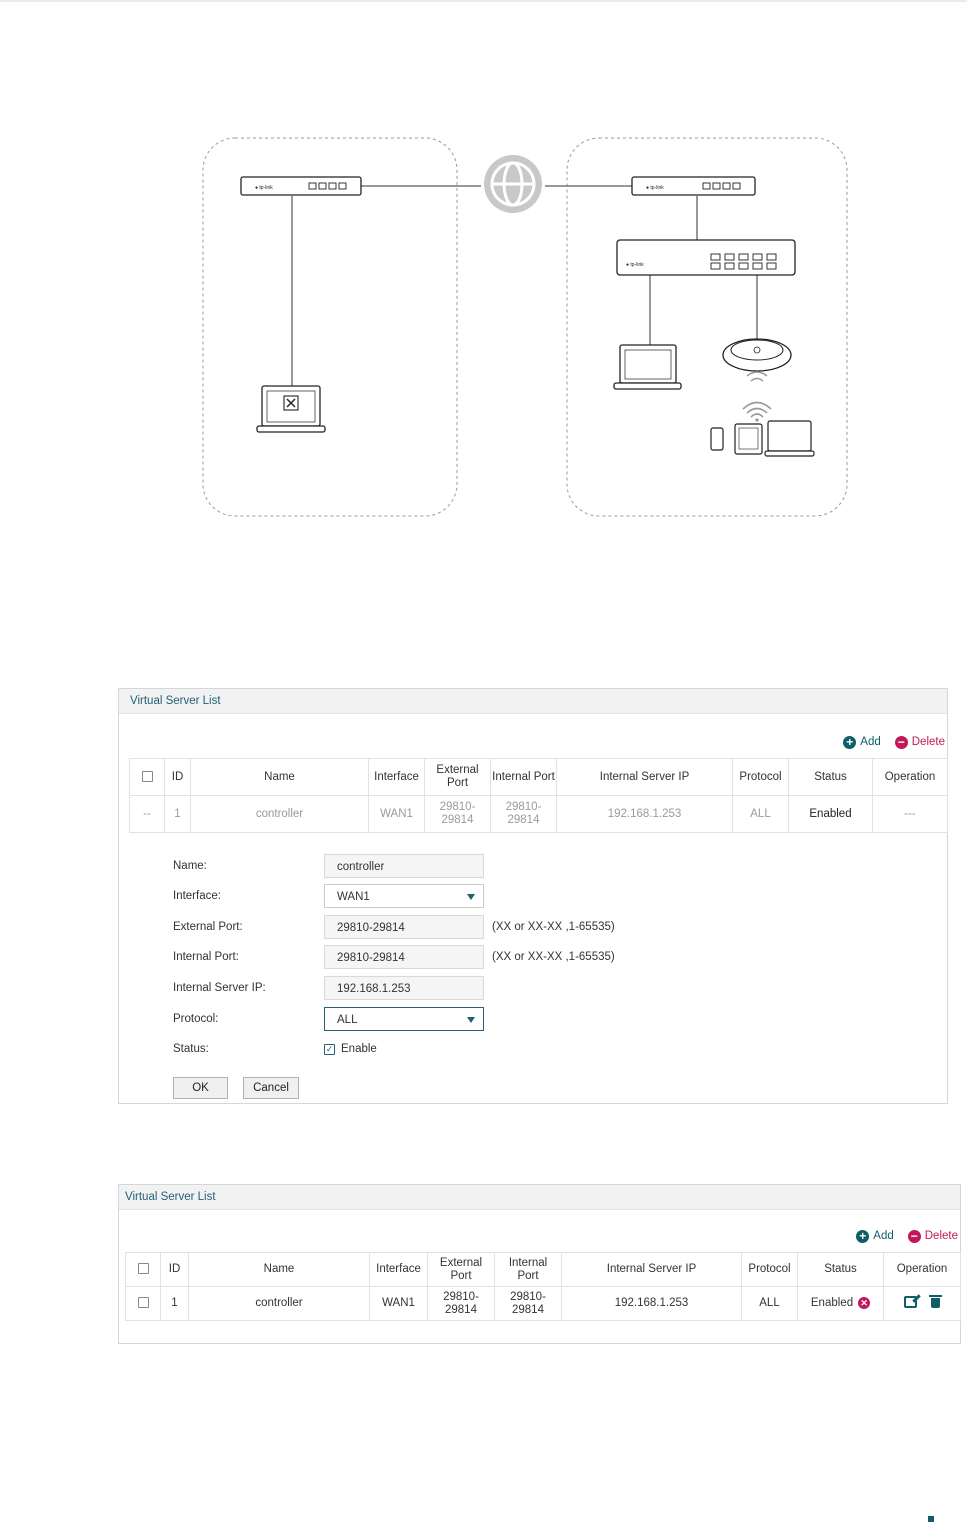 This screenshot has width=967, height=1525. What do you see at coordinates (219, 988) in the screenshot?
I see `internal-server-ip-label: Internal Server IP:` at bounding box center [219, 988].